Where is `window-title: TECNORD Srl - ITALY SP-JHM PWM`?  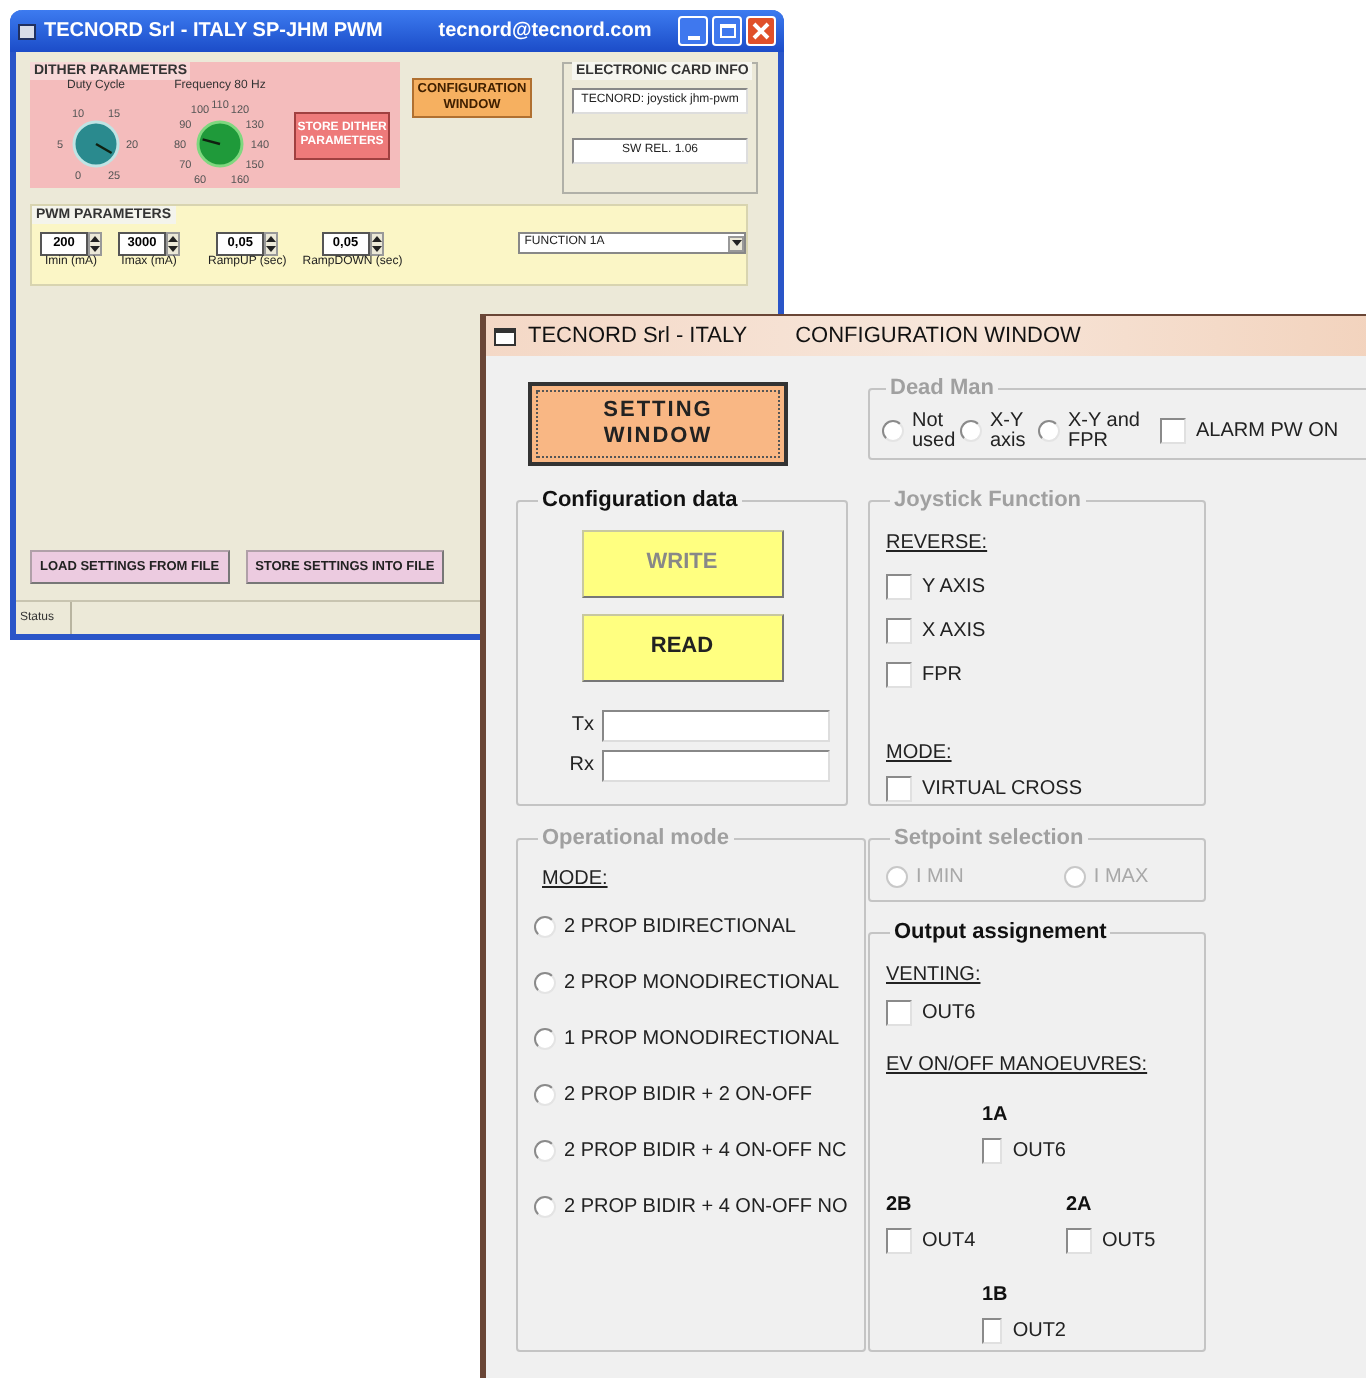 window-title: TECNORD Srl - ITALY SP-JHM PWM is located at coordinates (213, 32).